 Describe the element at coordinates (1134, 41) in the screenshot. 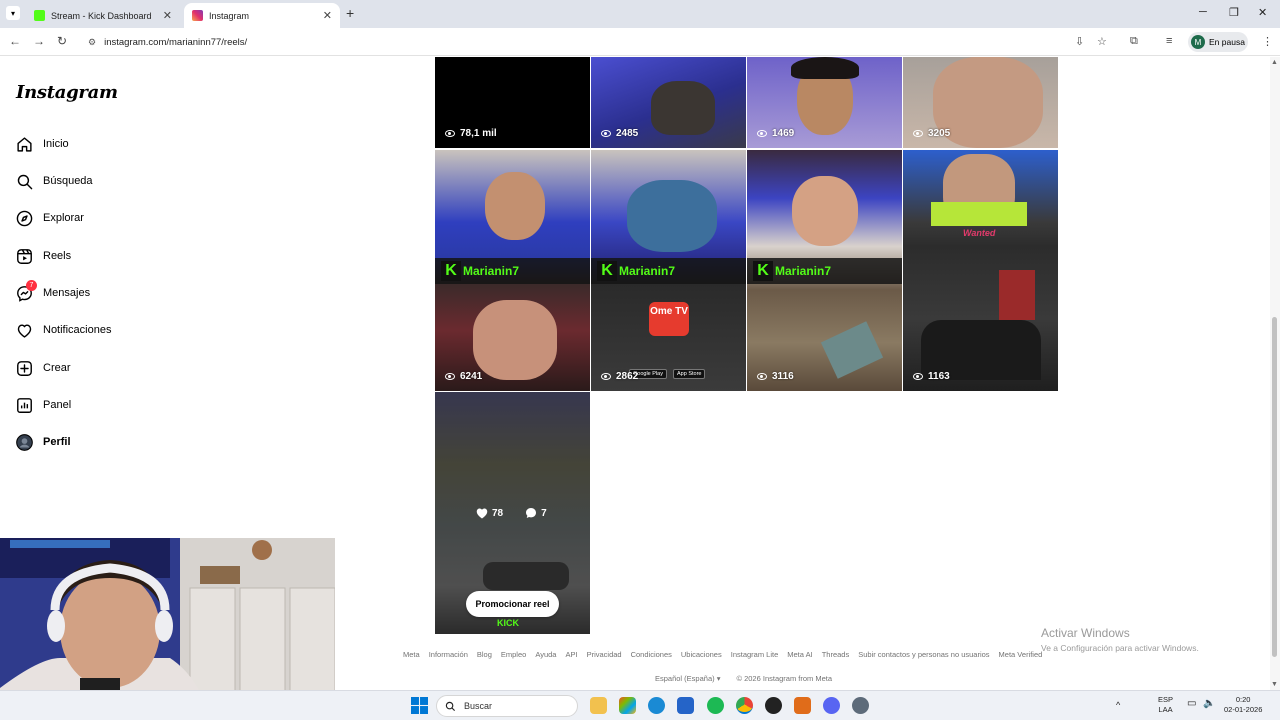

I see `extensions-icon: ⧉` at that location.